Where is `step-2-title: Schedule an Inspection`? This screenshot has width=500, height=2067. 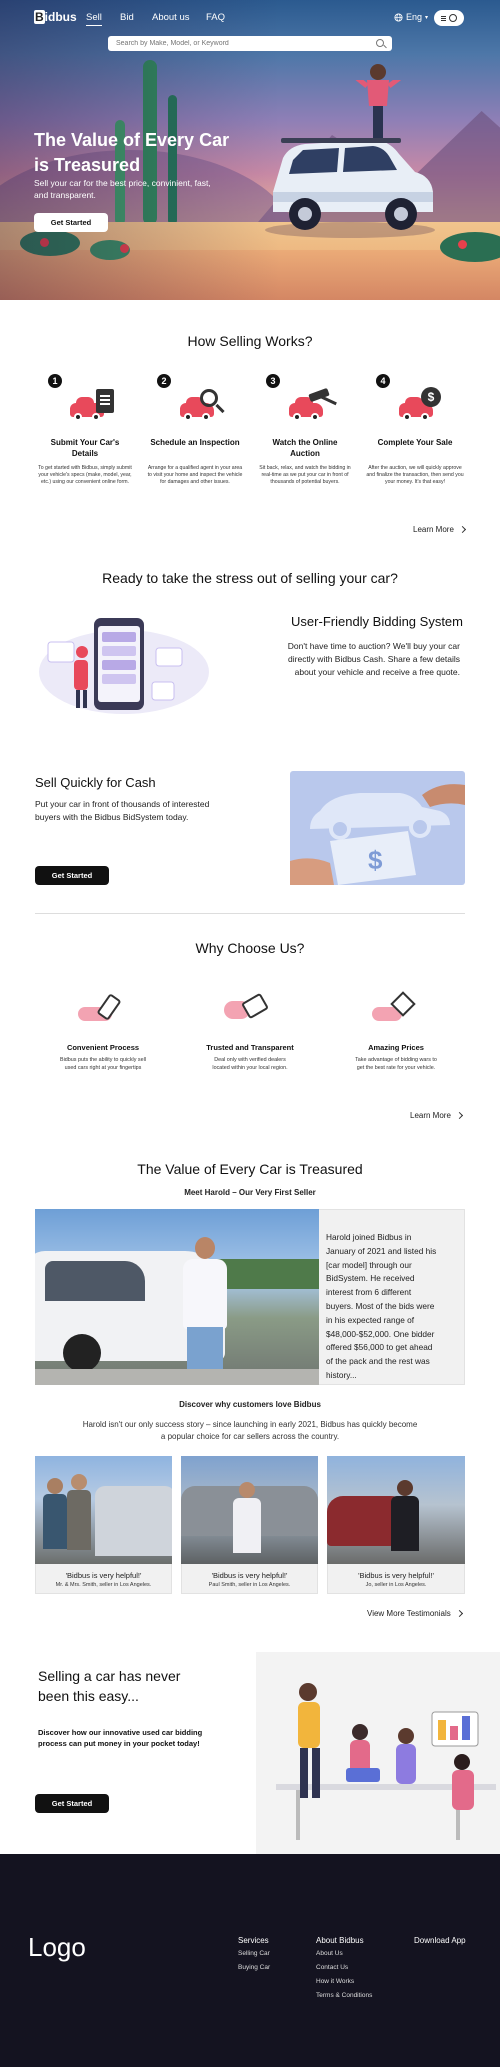
step-2-title: Schedule an Inspection is located at coordinates (195, 442).